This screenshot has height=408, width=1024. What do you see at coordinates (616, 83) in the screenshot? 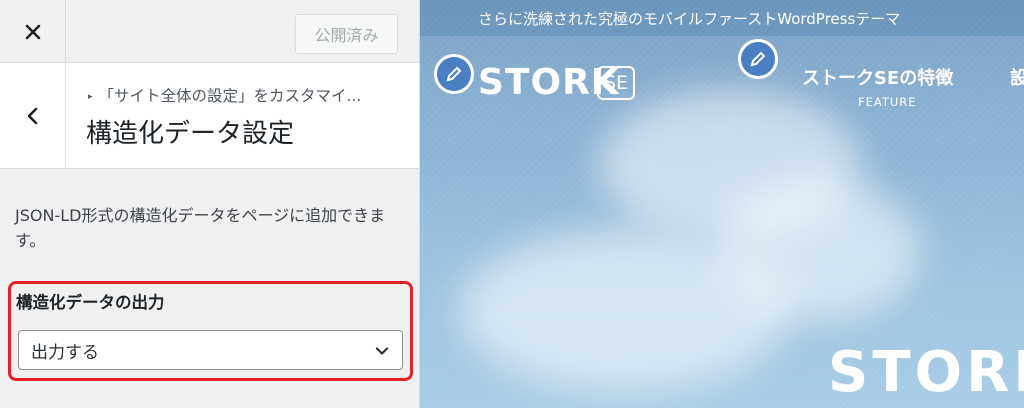
I see `logo-badge: SE` at bounding box center [616, 83].